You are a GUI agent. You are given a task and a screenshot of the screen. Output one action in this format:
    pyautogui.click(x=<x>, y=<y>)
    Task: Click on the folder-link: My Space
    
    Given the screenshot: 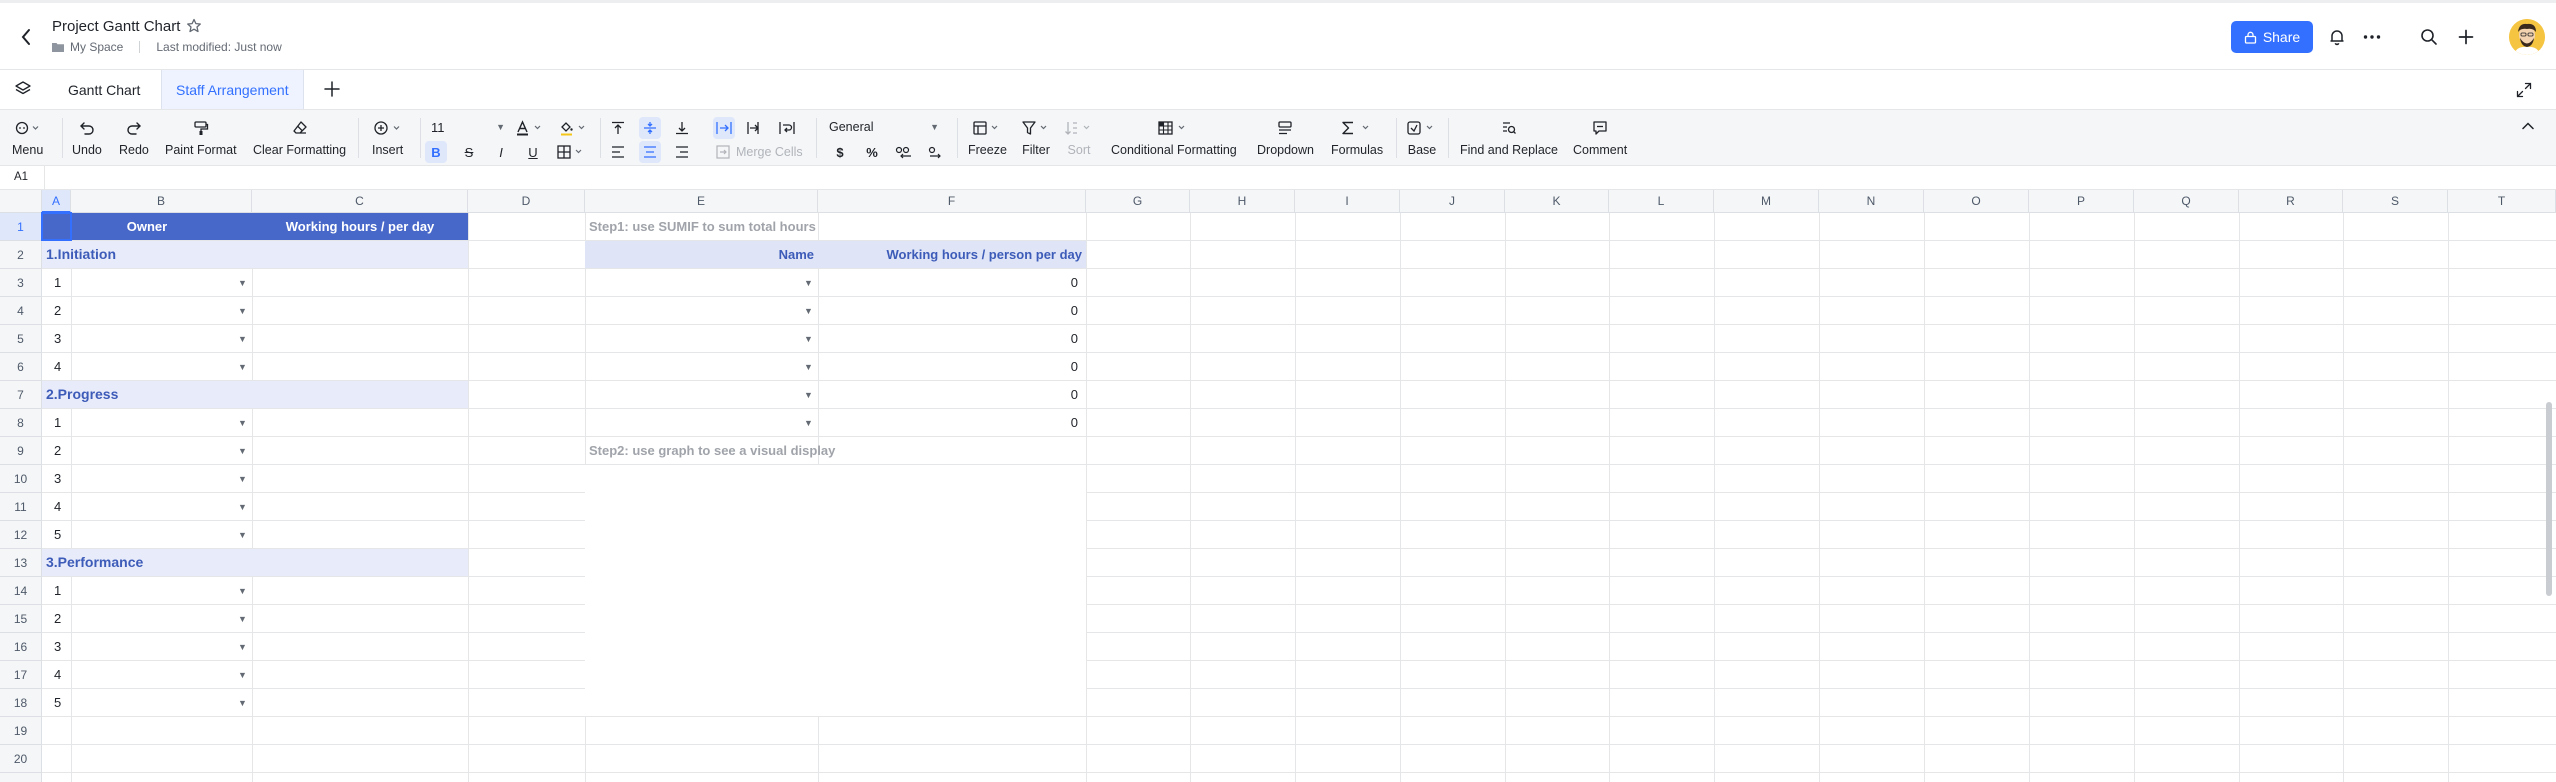 What is the action you would take?
    pyautogui.click(x=96, y=47)
    